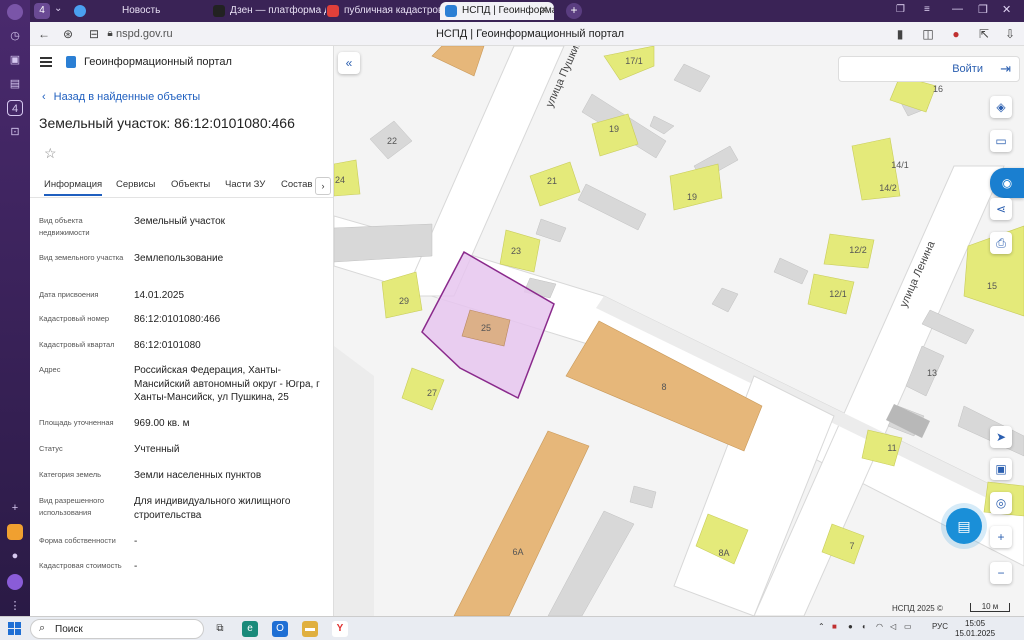 This screenshot has height=640, width=1024. Describe the element at coordinates (155, 11) in the screenshot. I see `tab-news: Новость` at that location.